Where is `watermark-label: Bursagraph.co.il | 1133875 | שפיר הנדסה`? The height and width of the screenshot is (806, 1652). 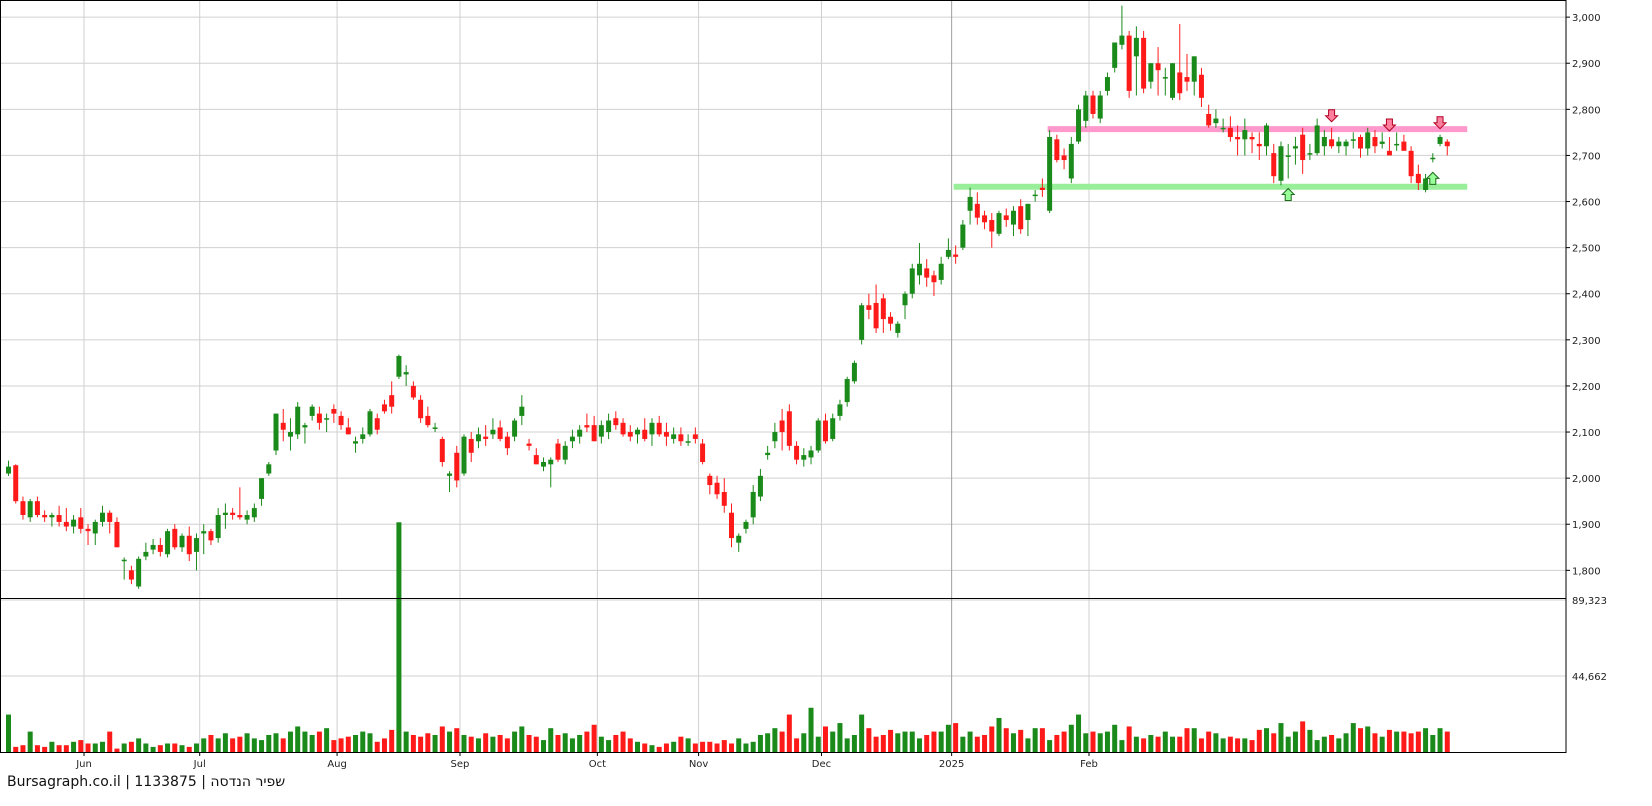
watermark-label: Bursagraph.co.il | 1133875 | שפיר הנדסה is located at coordinates (146, 782).